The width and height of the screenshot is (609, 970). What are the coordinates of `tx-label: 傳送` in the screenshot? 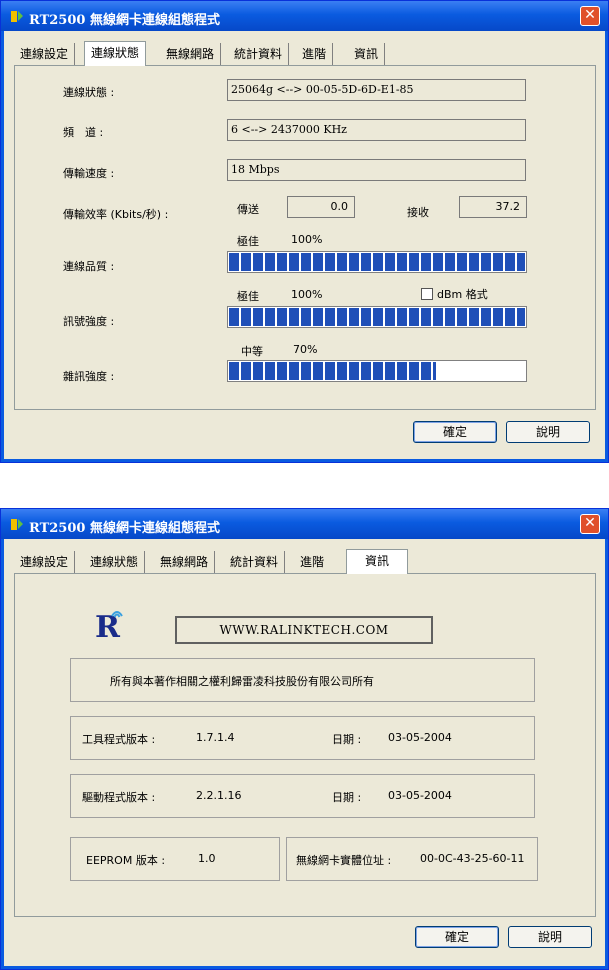 It's located at (248, 209).